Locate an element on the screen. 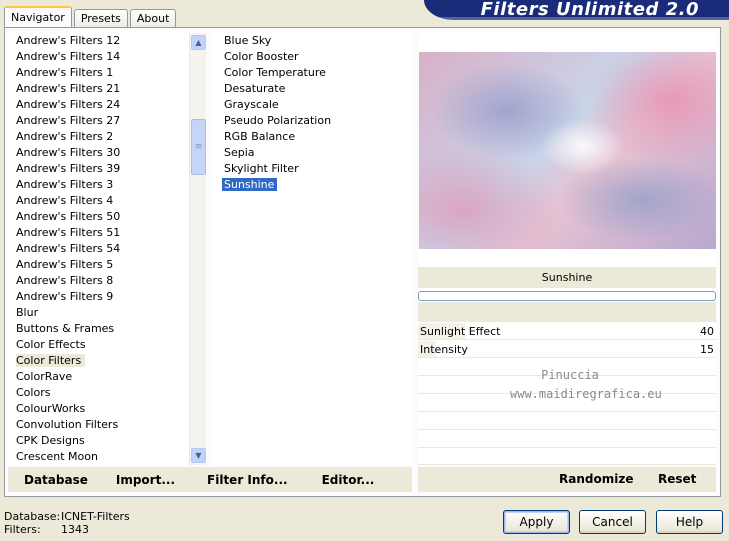 This screenshot has width=729, height=541. param-value: 15 is located at coordinates (707, 349).